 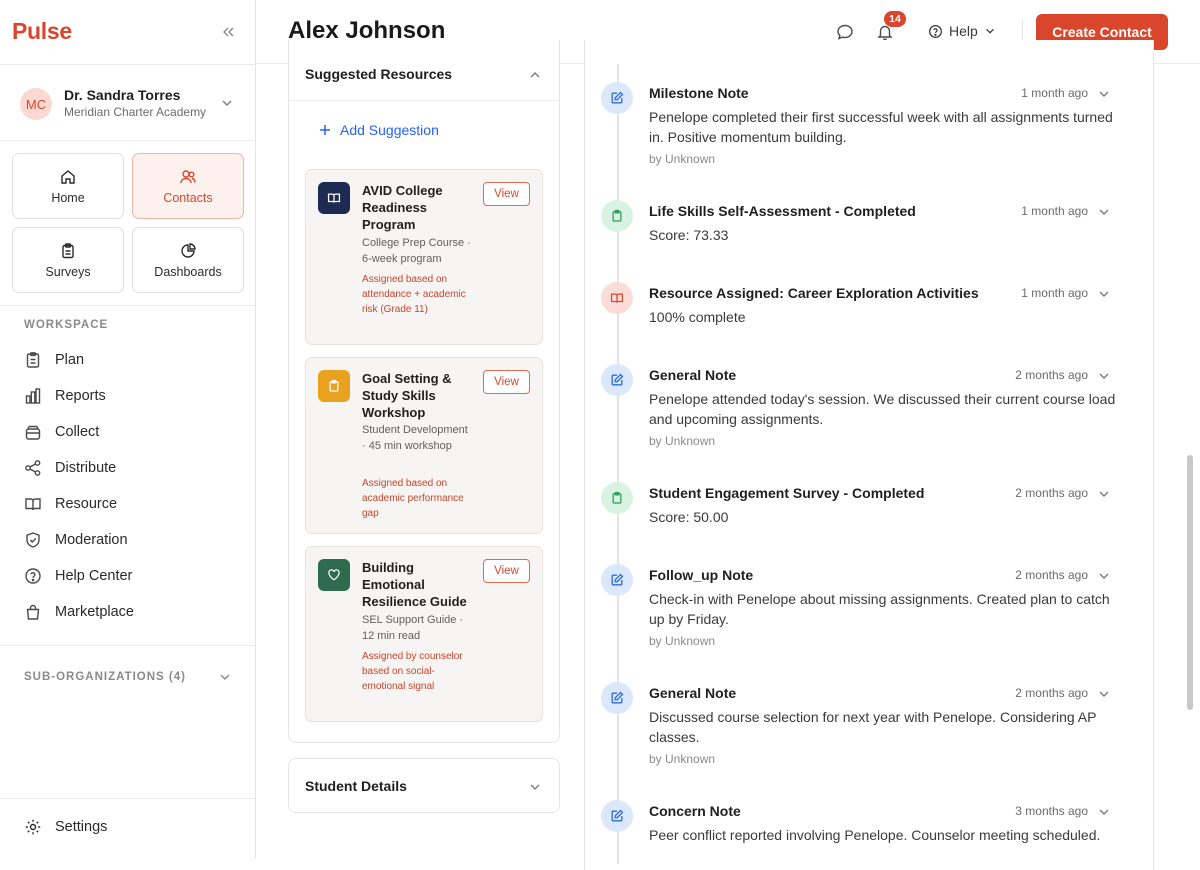 I want to click on tile-label: Home, so click(x=68, y=197).